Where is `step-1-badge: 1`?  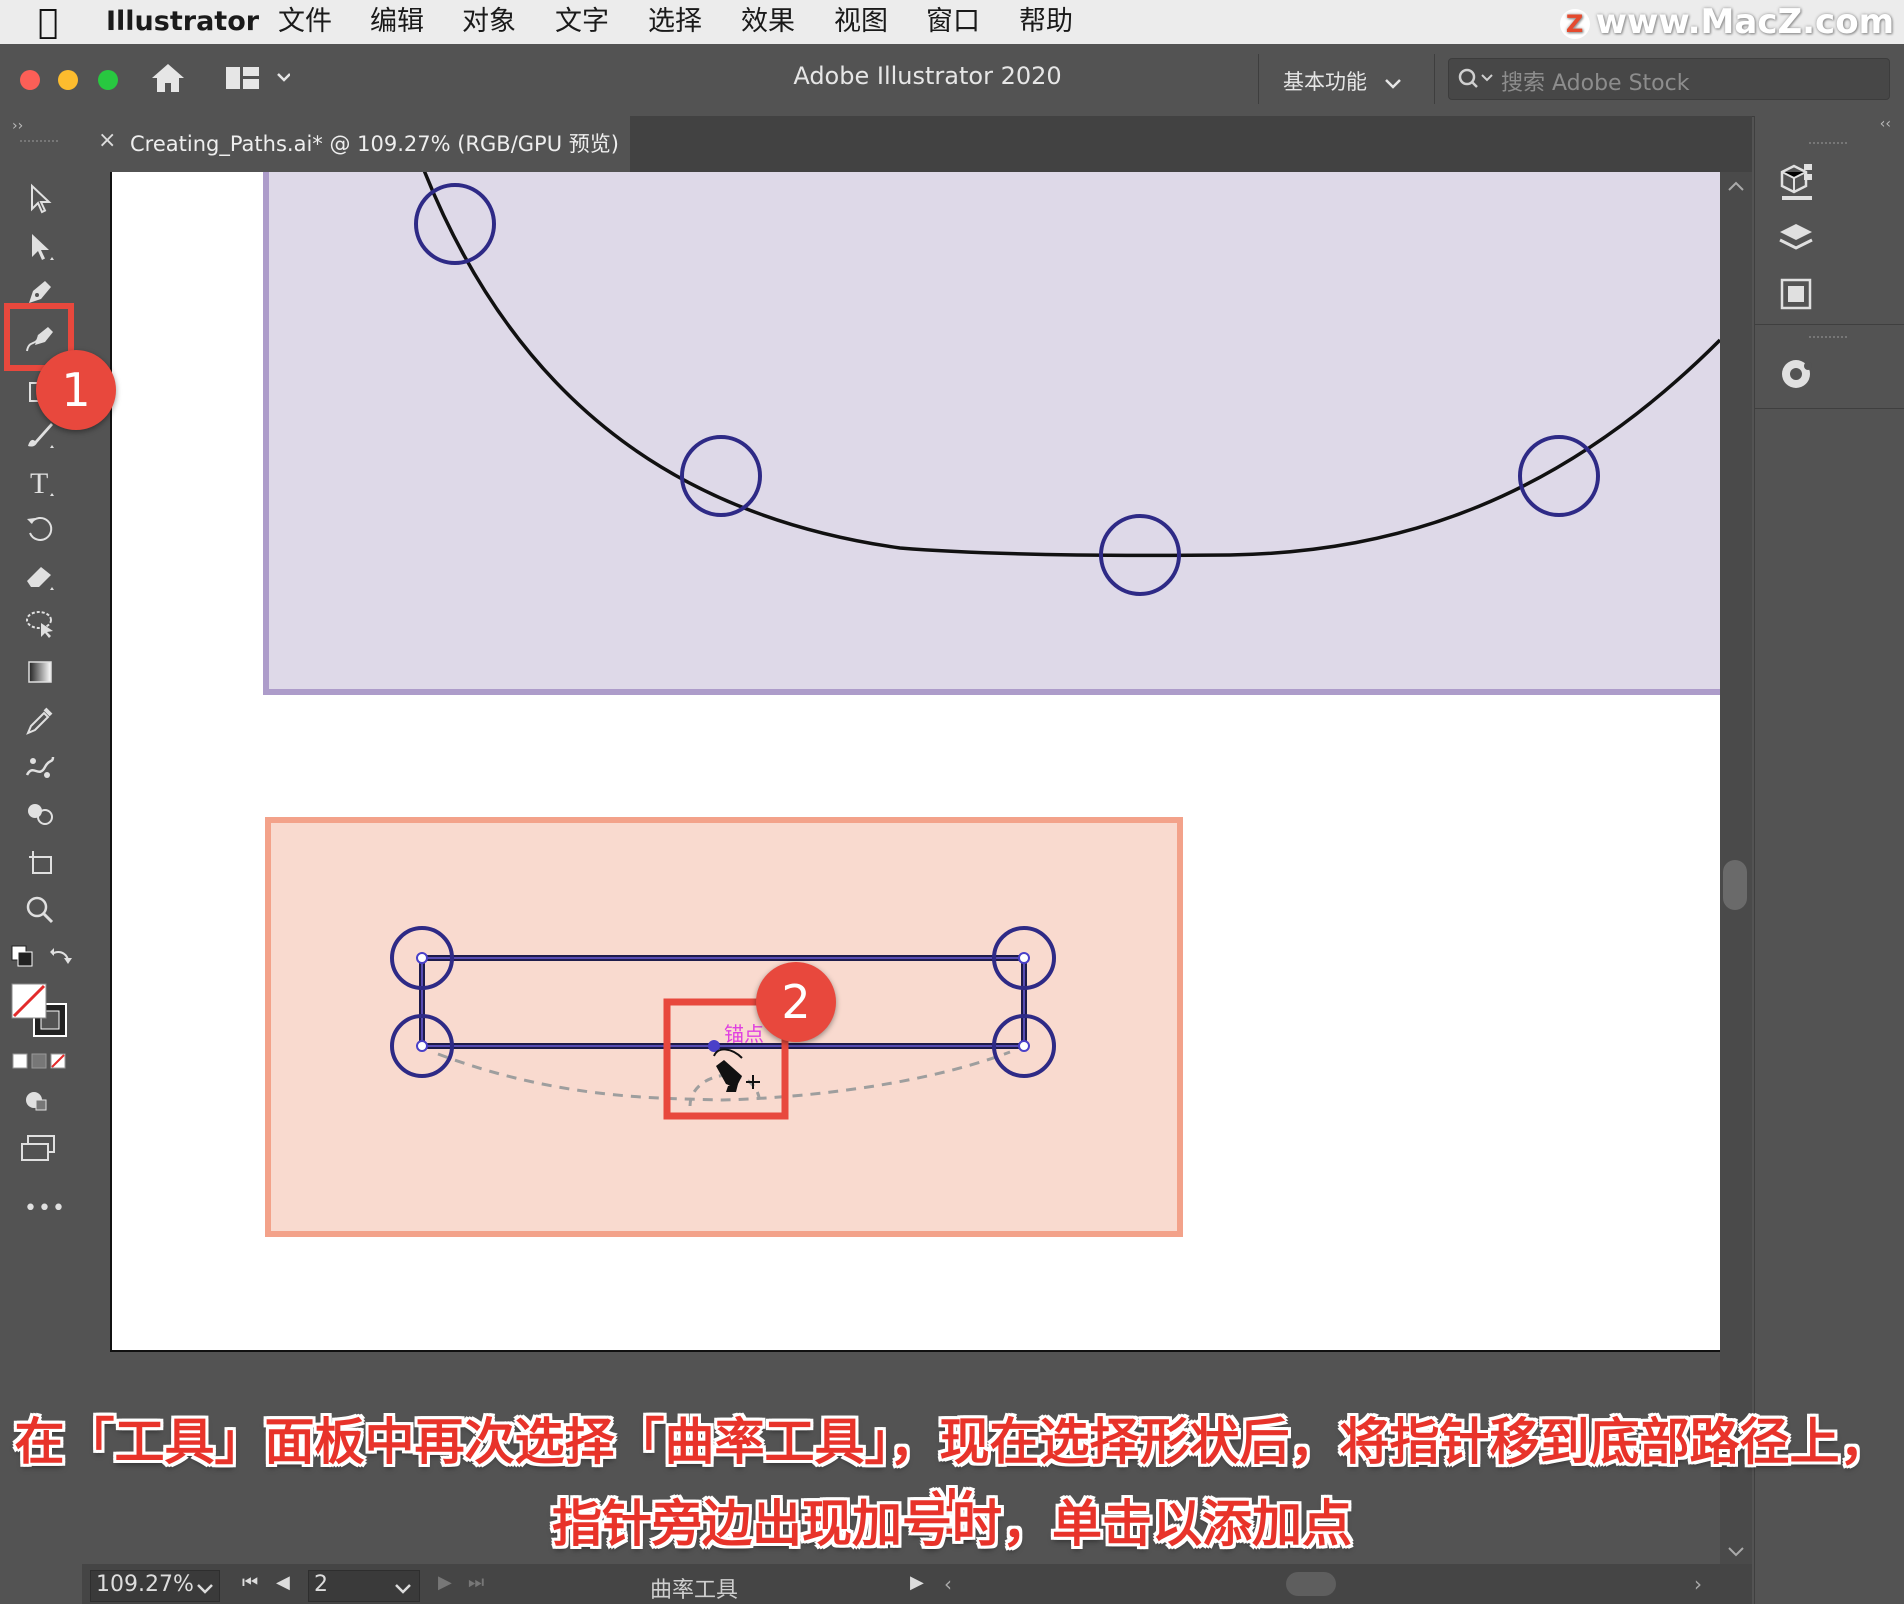 step-1-badge: 1 is located at coordinates (76, 390).